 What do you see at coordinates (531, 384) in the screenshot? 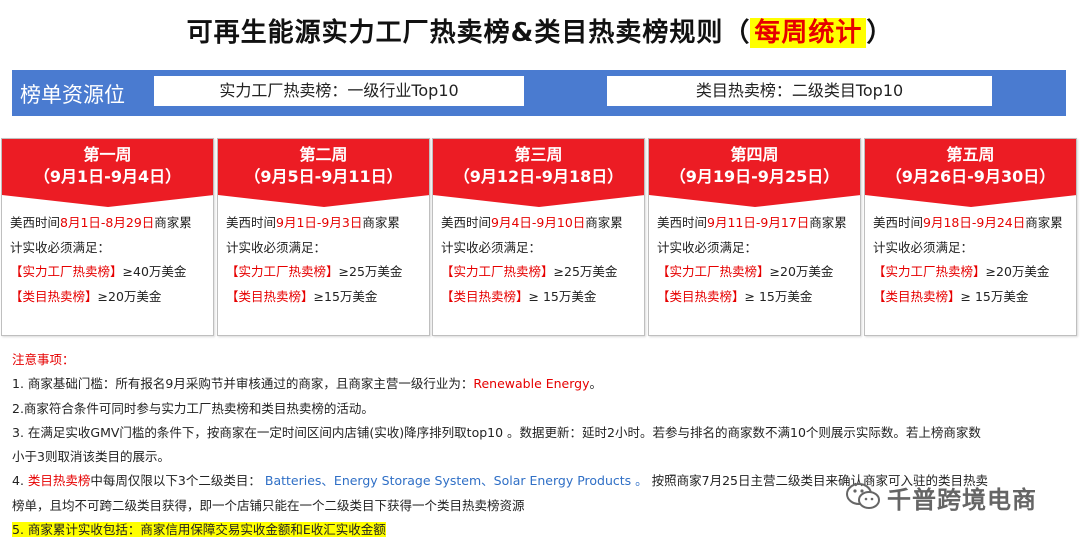
I see `note-1-industry: Renewable Energy` at bounding box center [531, 384].